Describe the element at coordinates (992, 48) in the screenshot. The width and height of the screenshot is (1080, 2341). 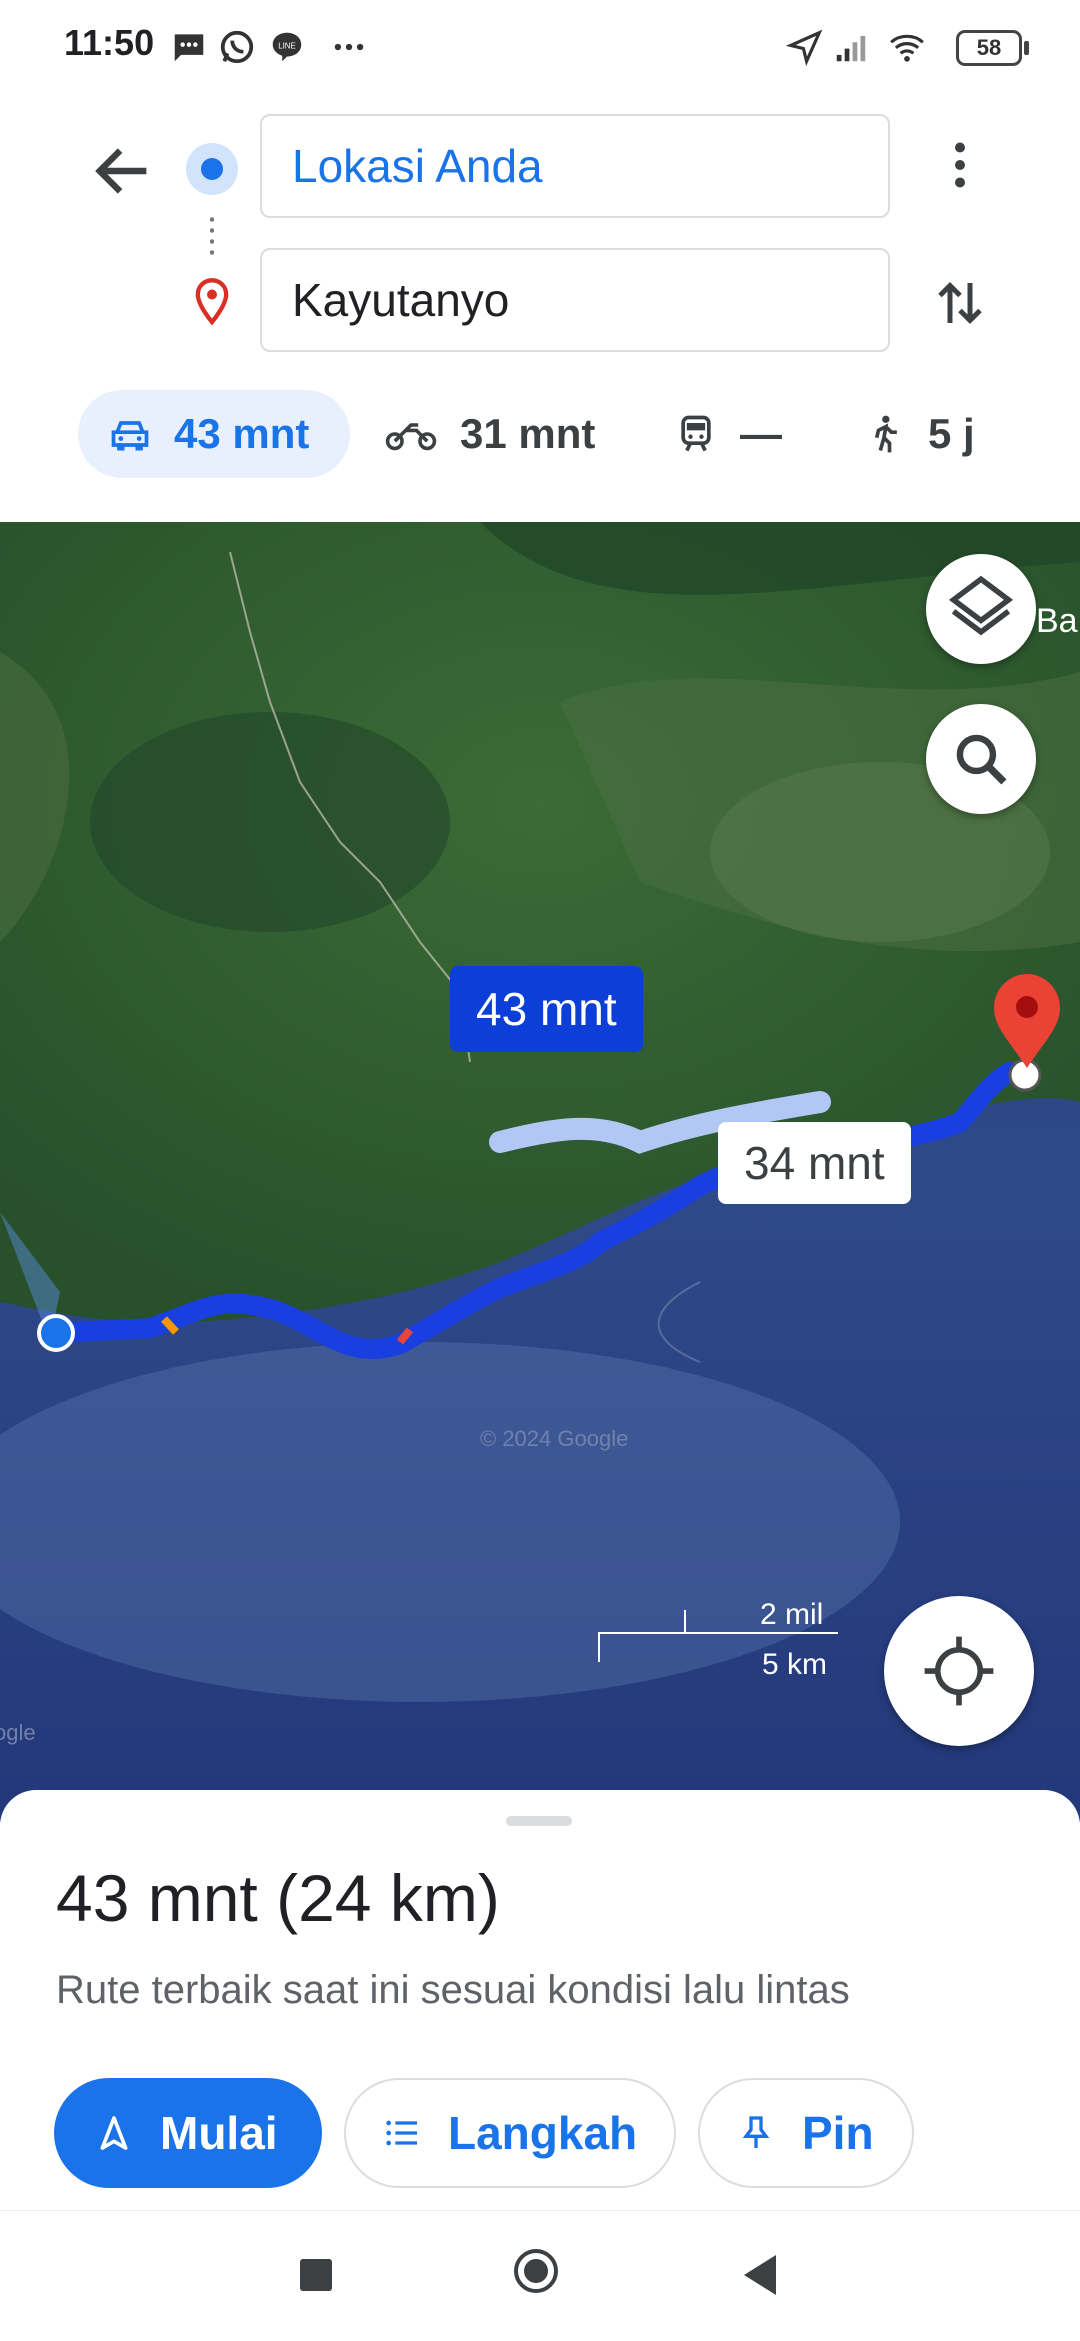
I see `battery-icon: 58` at that location.